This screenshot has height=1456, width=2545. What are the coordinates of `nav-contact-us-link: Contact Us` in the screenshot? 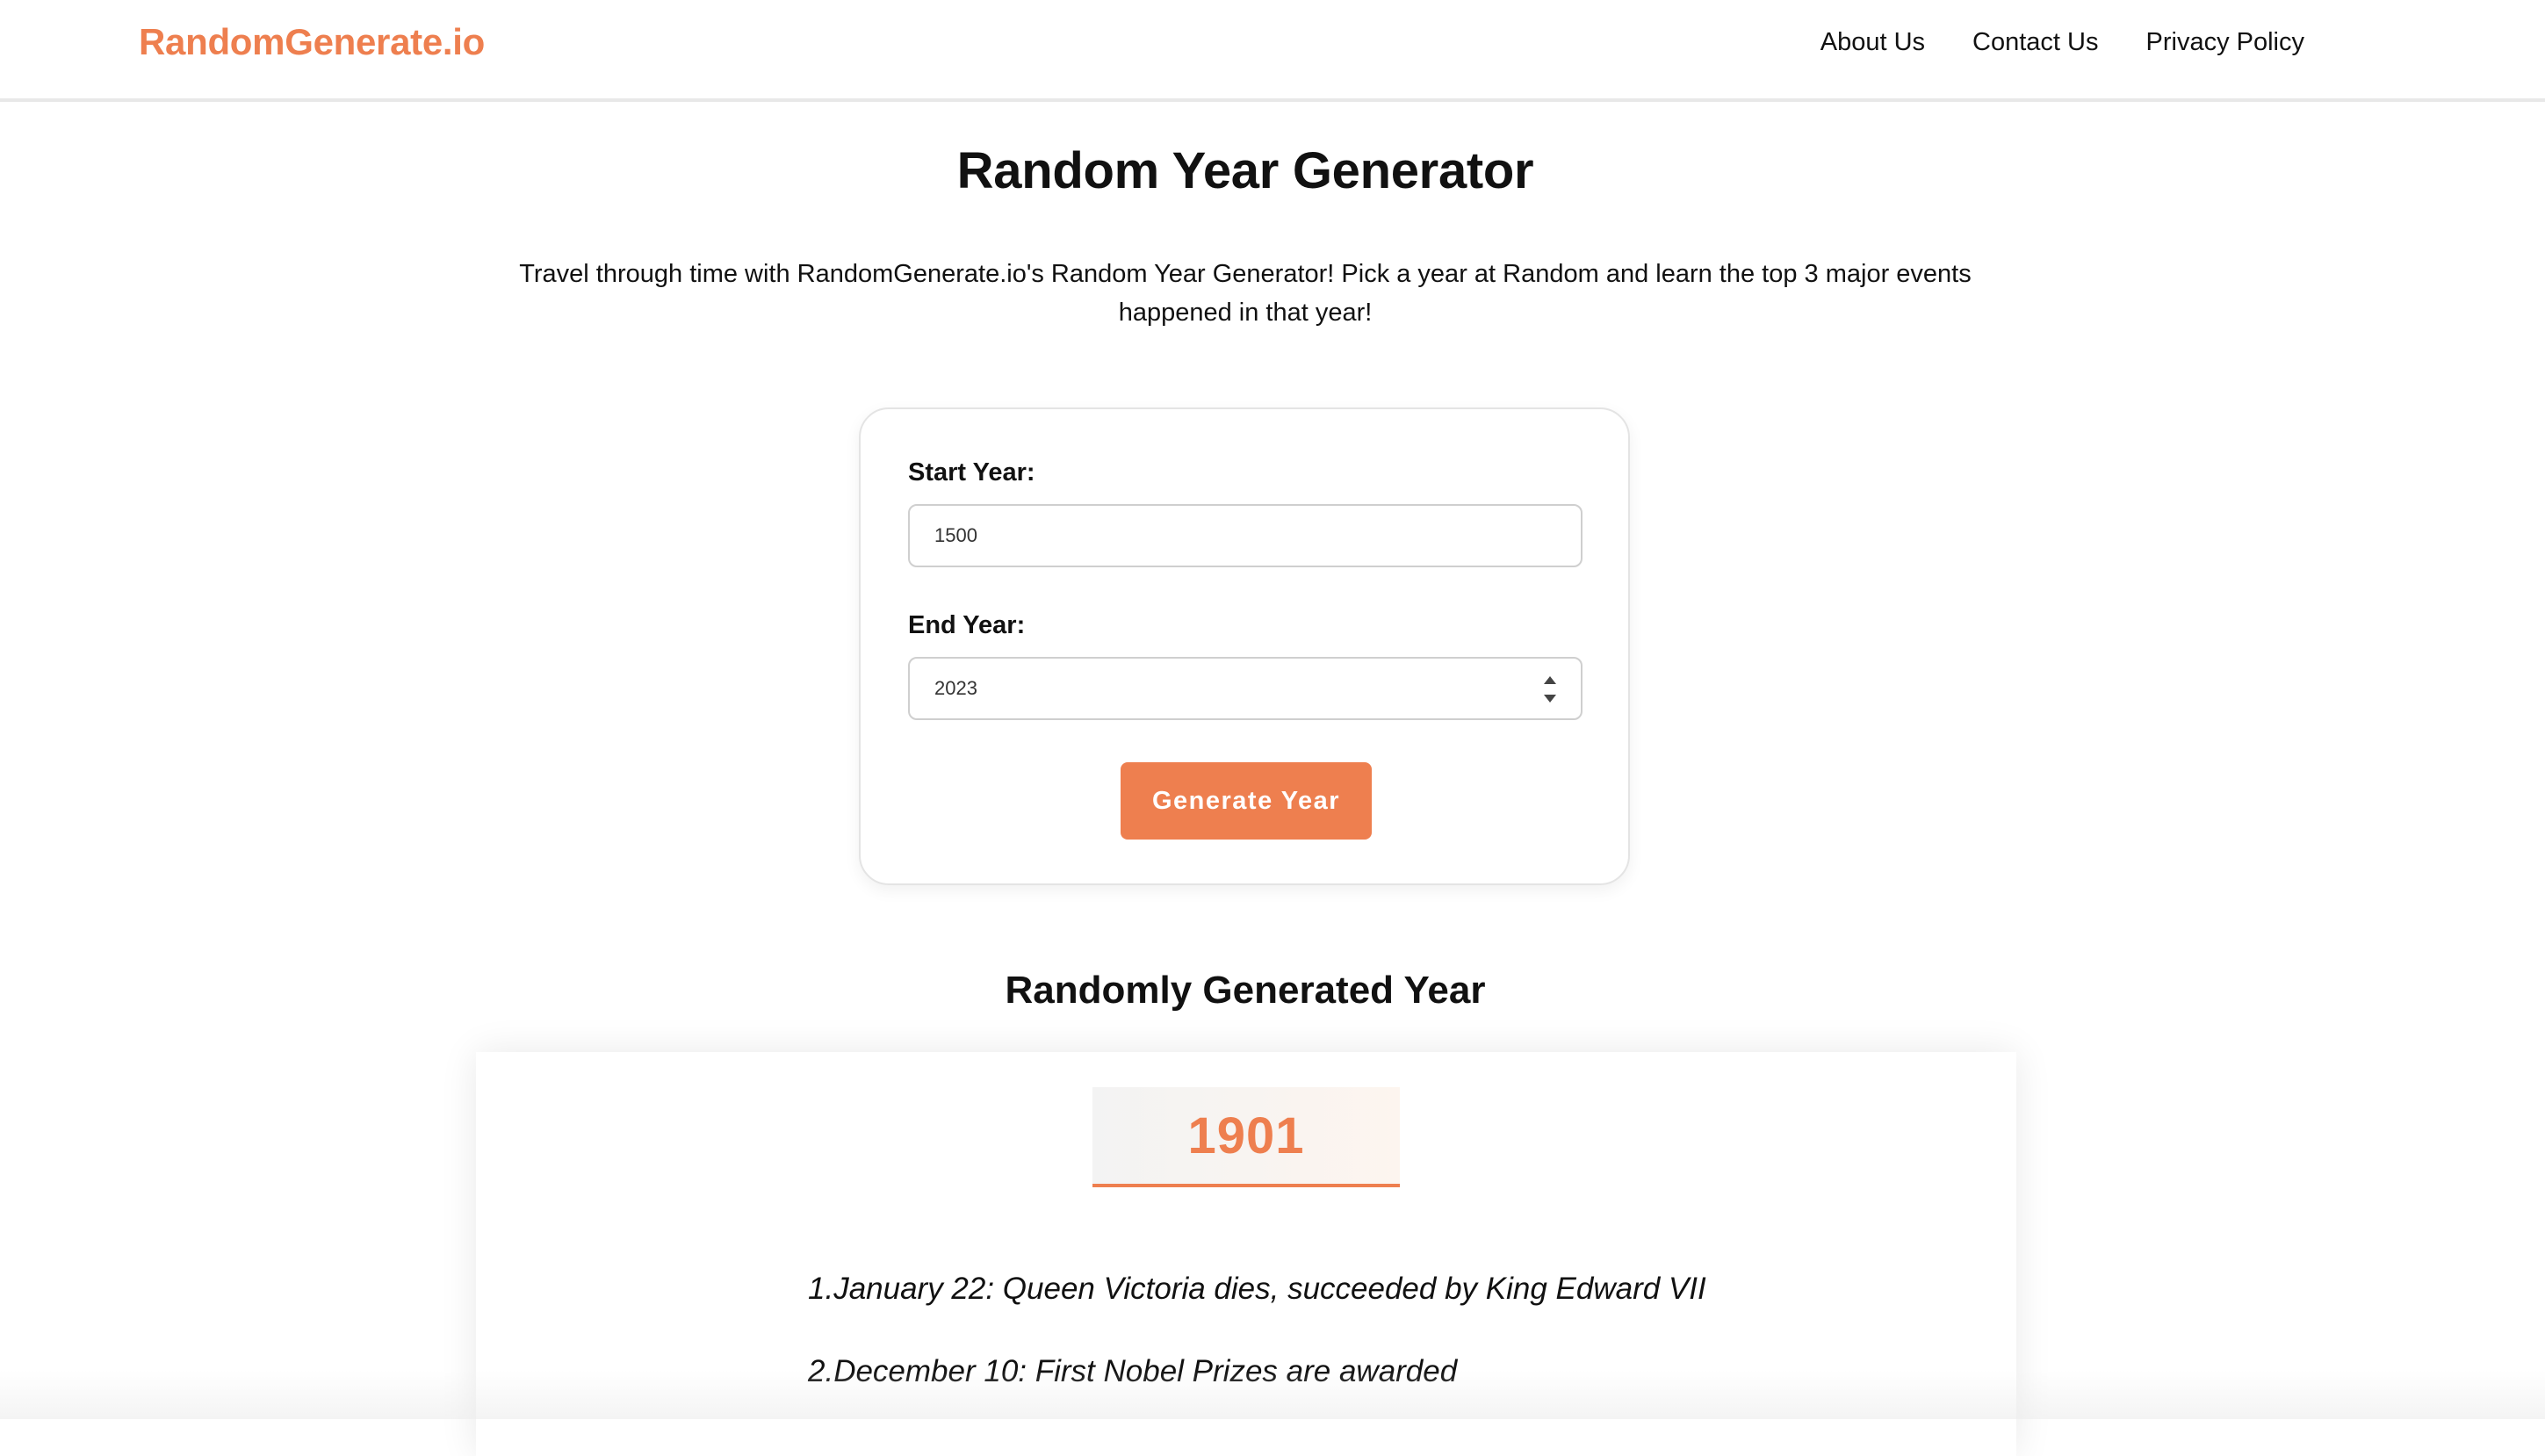 It's located at (2035, 42).